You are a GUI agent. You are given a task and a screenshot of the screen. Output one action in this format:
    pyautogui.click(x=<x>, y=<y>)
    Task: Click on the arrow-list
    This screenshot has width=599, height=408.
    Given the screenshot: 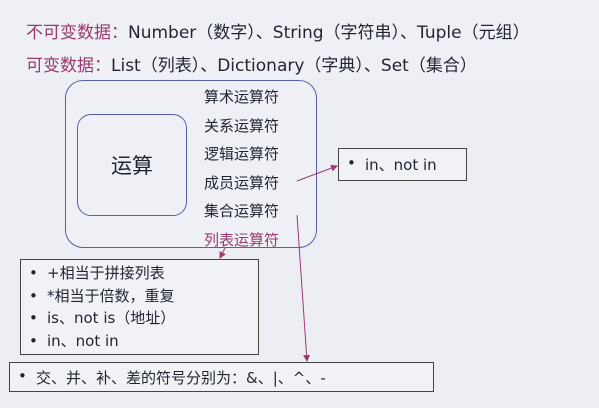 What is the action you would take?
    pyautogui.click(x=222, y=253)
    